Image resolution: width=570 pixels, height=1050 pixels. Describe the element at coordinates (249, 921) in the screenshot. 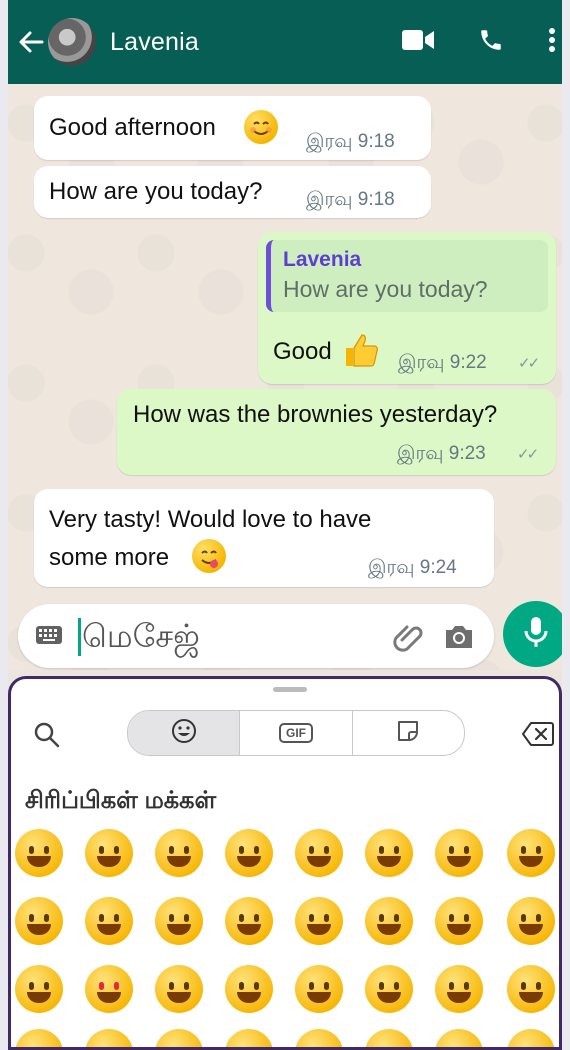

I see `smiling-face-smiling-eyes-icon` at that location.